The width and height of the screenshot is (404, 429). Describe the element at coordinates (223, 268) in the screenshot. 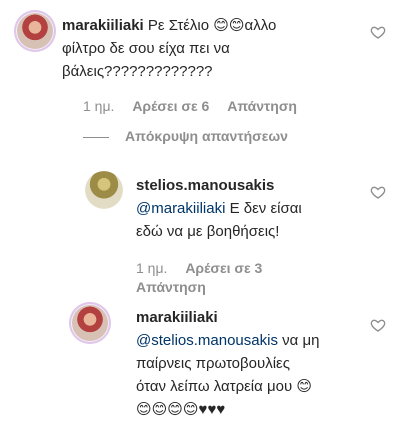

I see `comment-likes: Αρέσει σε 3` at that location.